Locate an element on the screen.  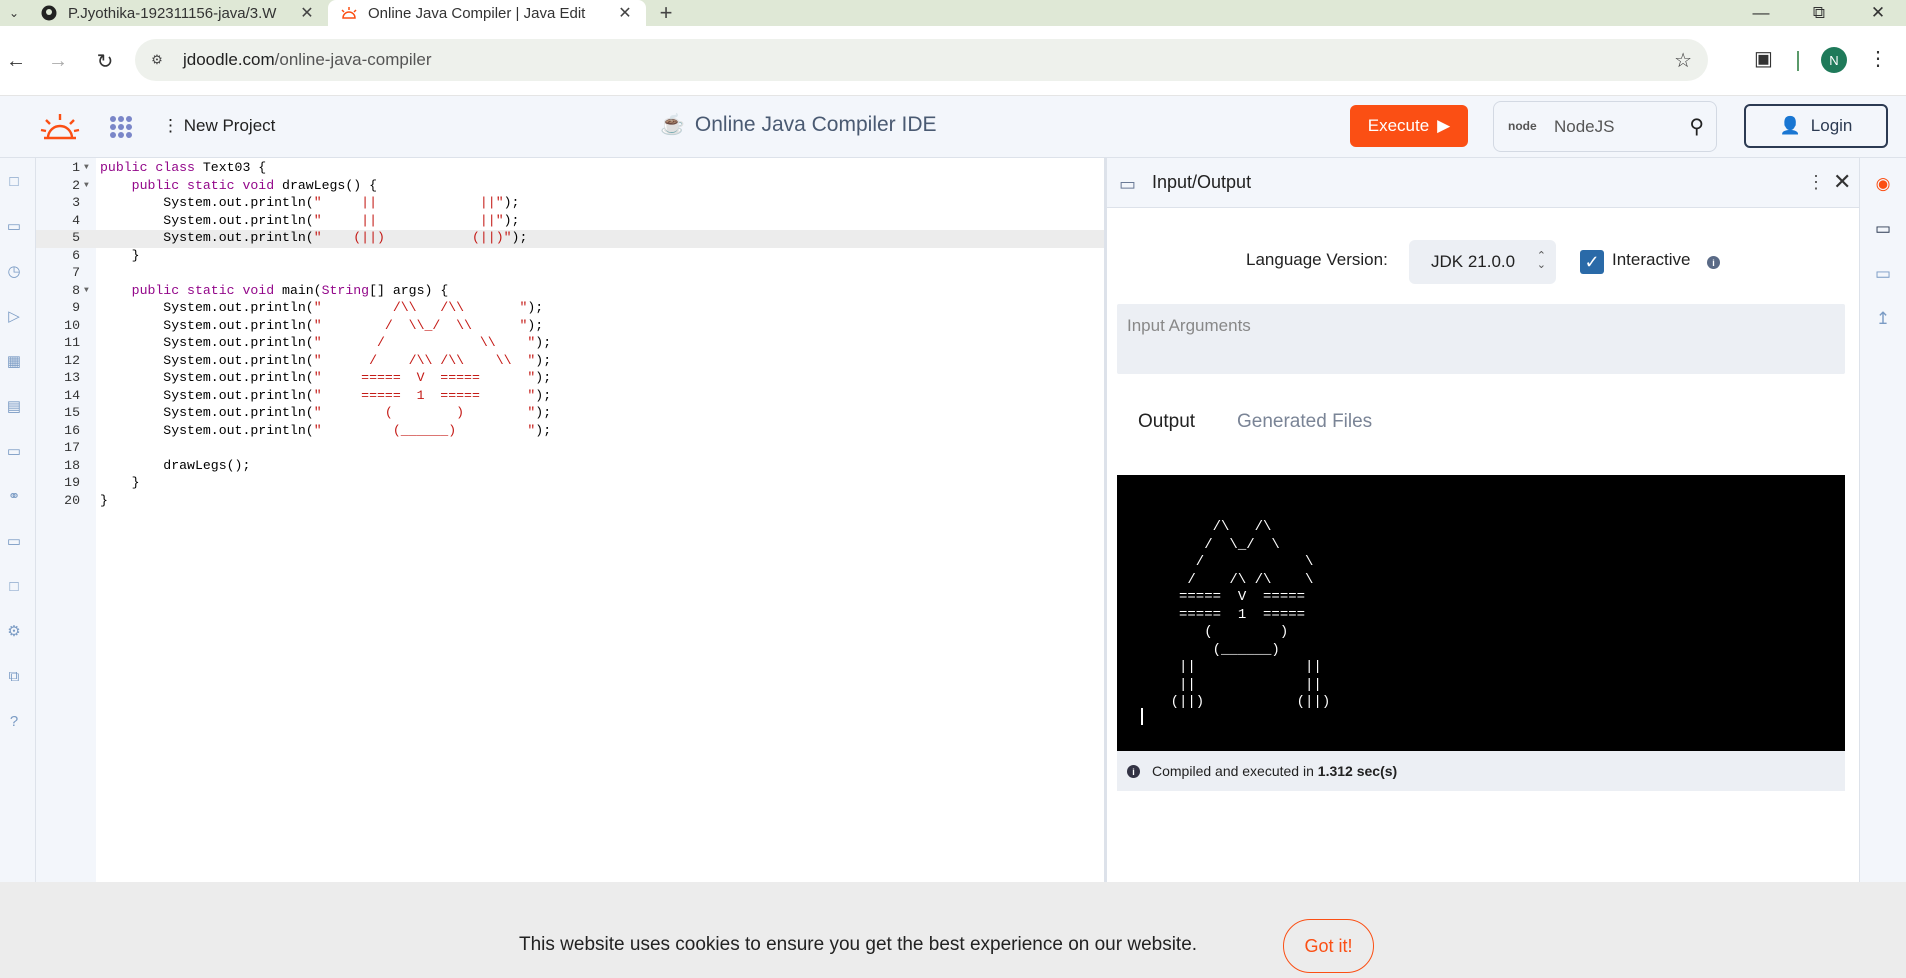
code-line: 20} is located at coordinates (570, 502).